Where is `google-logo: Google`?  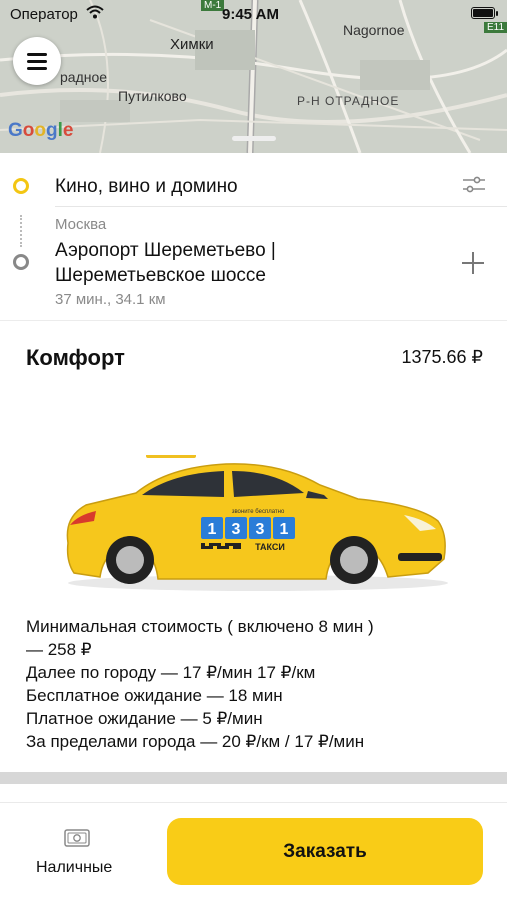
google-logo: Google is located at coordinates (41, 130).